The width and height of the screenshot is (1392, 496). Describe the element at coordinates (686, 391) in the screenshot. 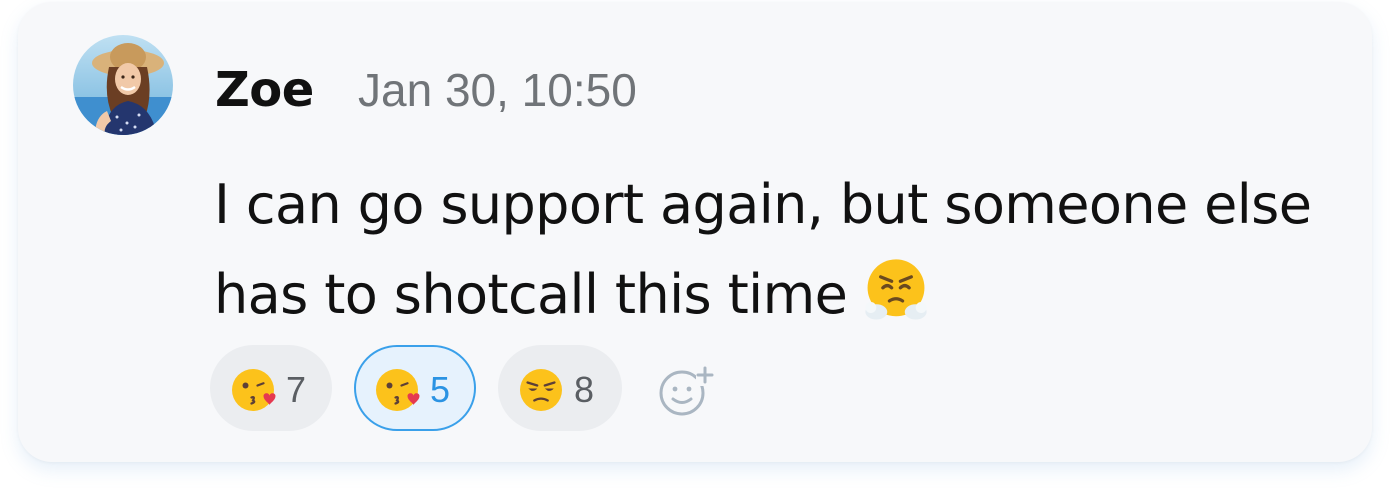

I see `add-reaction-icon` at that location.